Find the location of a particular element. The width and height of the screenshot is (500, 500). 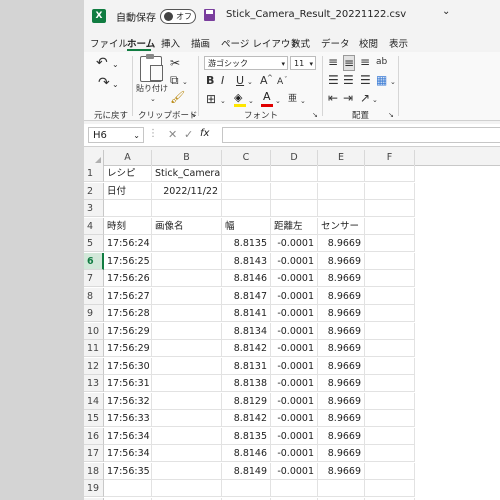

cell-a: 17:56:28 is located at coordinates (128, 313).